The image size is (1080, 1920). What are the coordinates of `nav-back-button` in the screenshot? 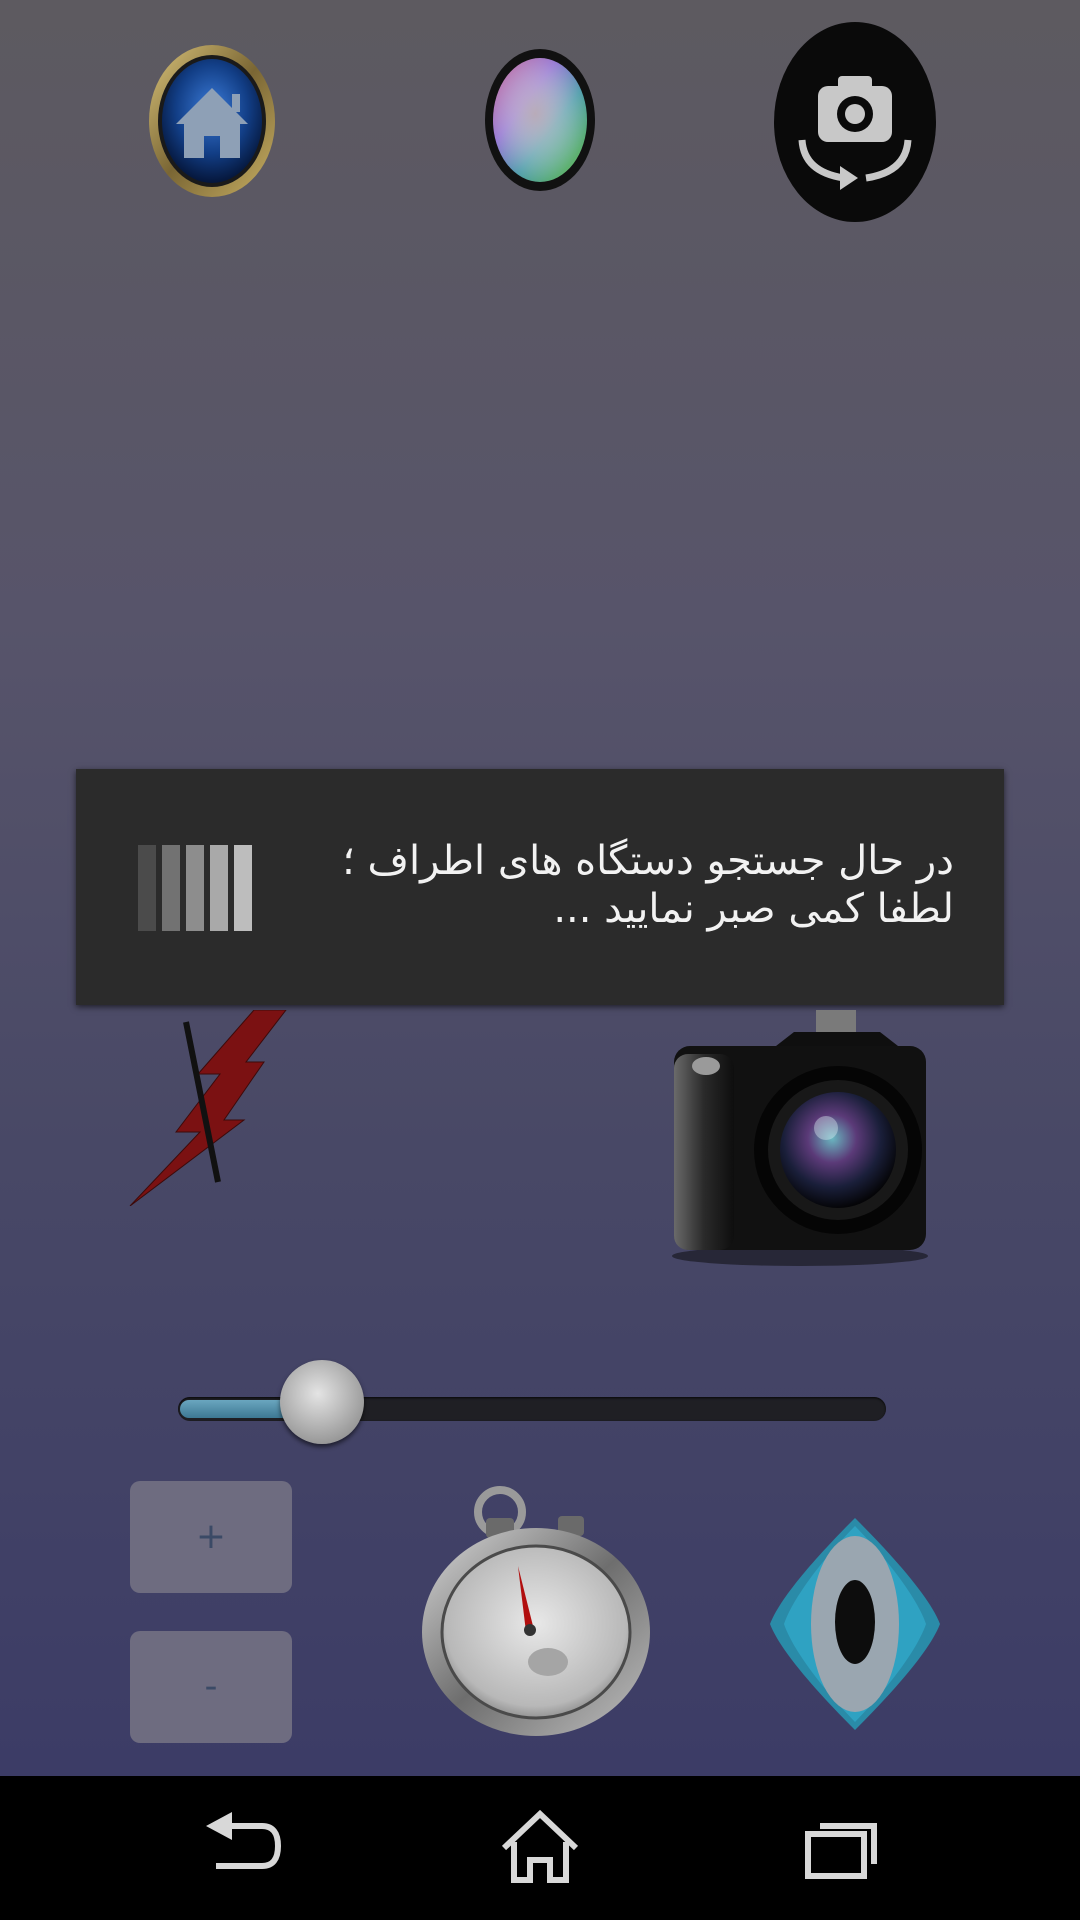 It's located at (240, 1848).